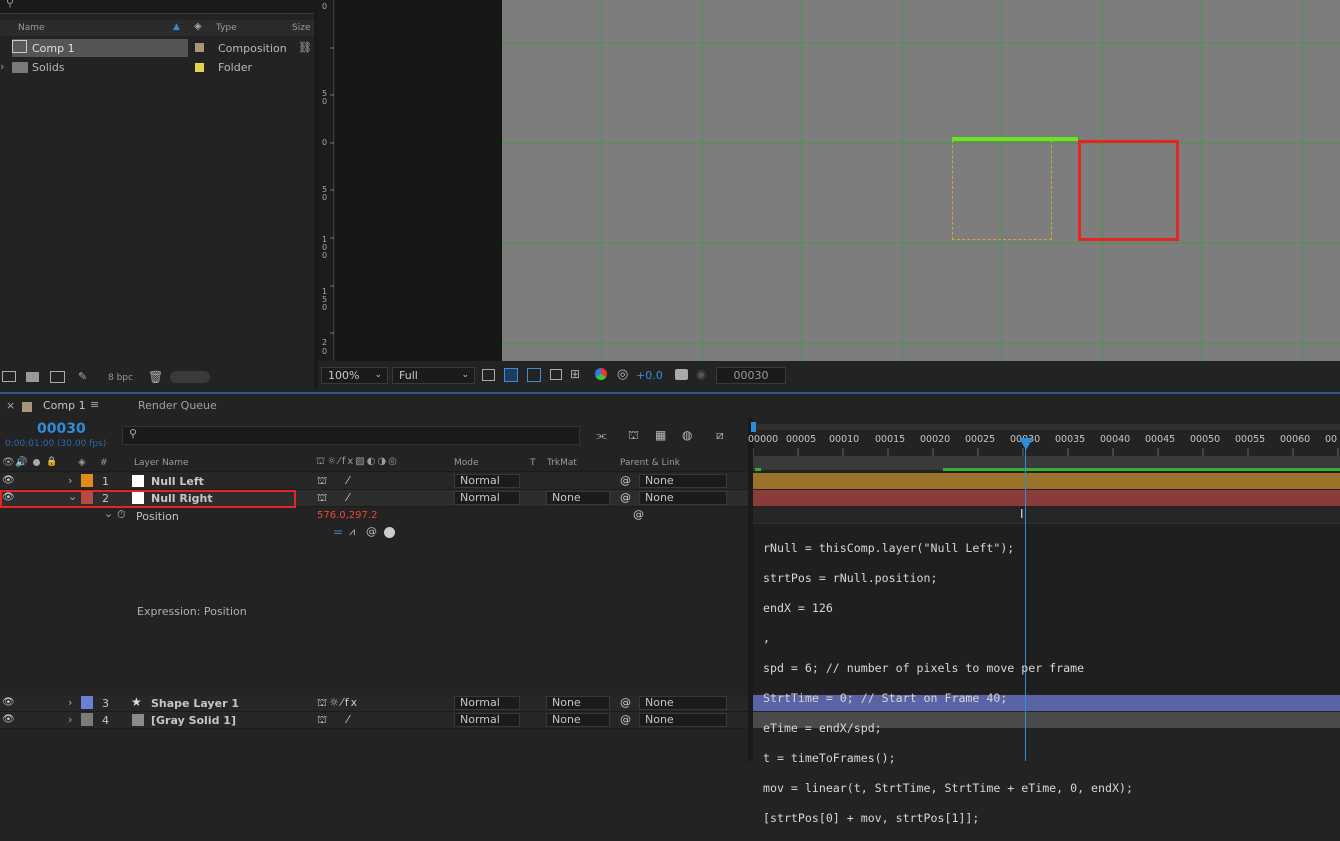 The height and width of the screenshot is (841, 1340). What do you see at coordinates (433, 375) in the screenshot?
I see `resolution-dropdown: Full ⌄` at bounding box center [433, 375].